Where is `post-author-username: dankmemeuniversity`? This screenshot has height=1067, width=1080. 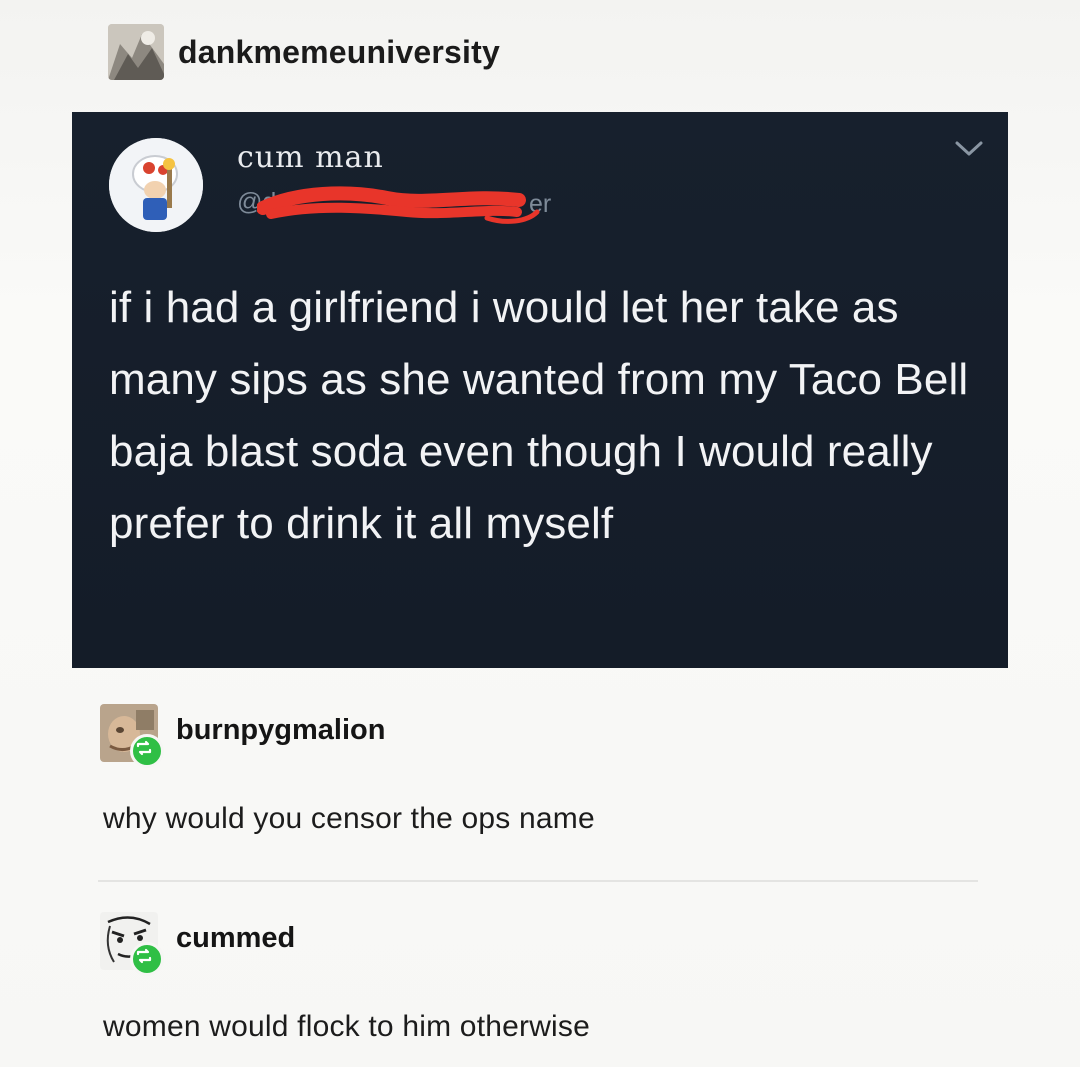 post-author-username: dankmemeuniversity is located at coordinates (339, 52).